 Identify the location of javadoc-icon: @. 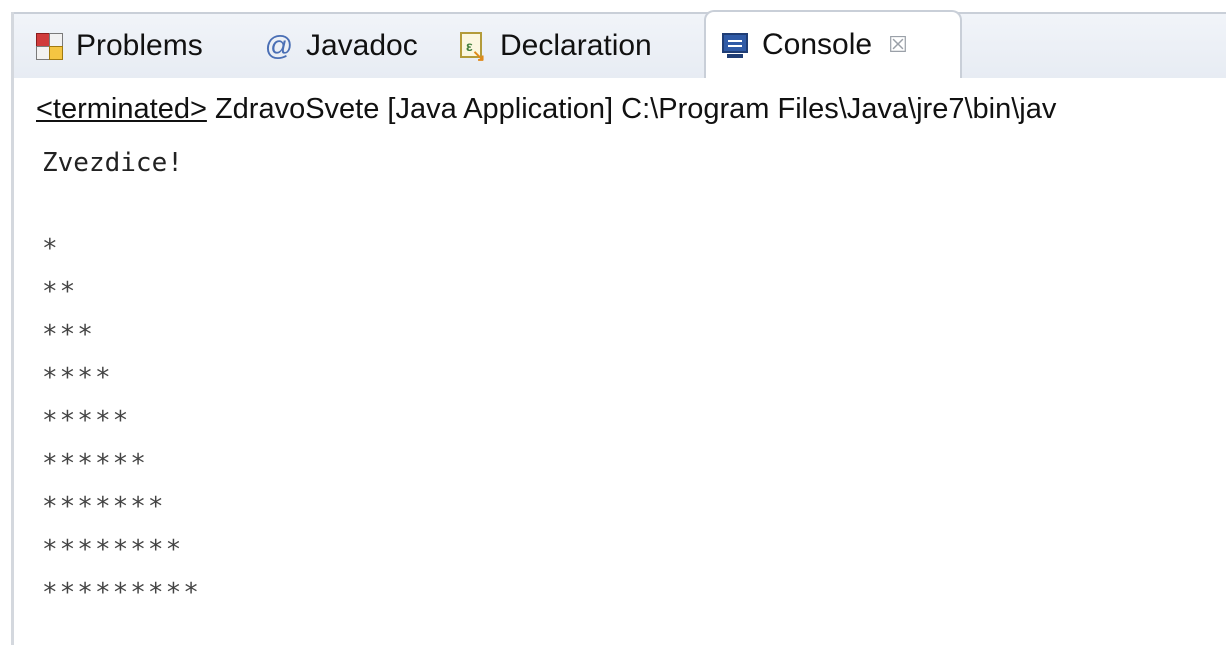
(279, 45).